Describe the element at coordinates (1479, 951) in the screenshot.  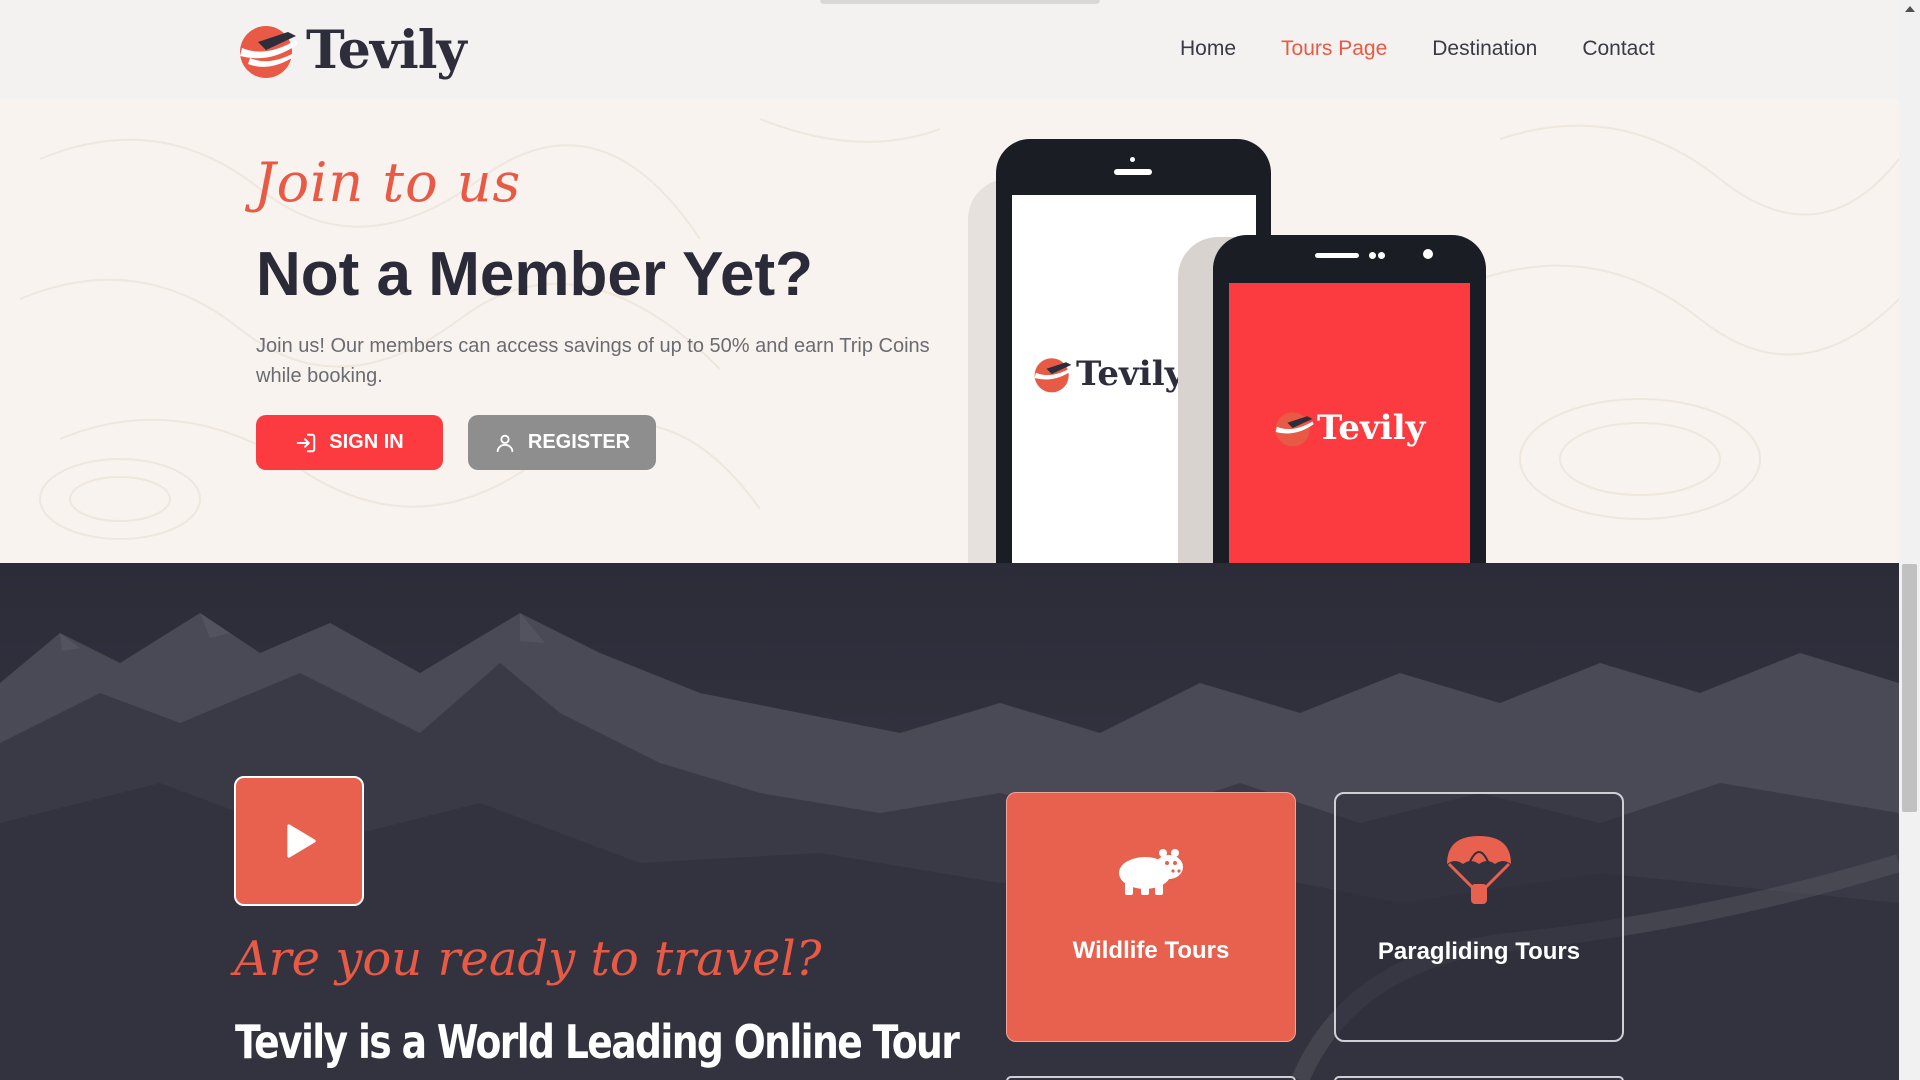
I see `card-paragliding-label: Paragliding Tours` at that location.